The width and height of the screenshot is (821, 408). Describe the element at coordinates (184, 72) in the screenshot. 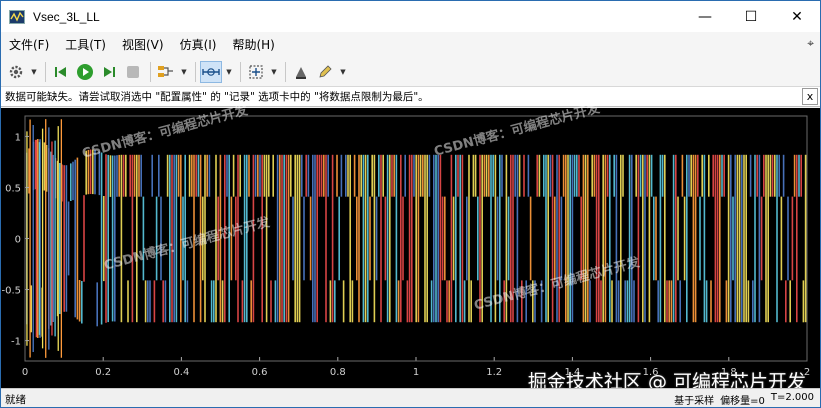

I see `signal-dropdown-icon: ▼` at that location.